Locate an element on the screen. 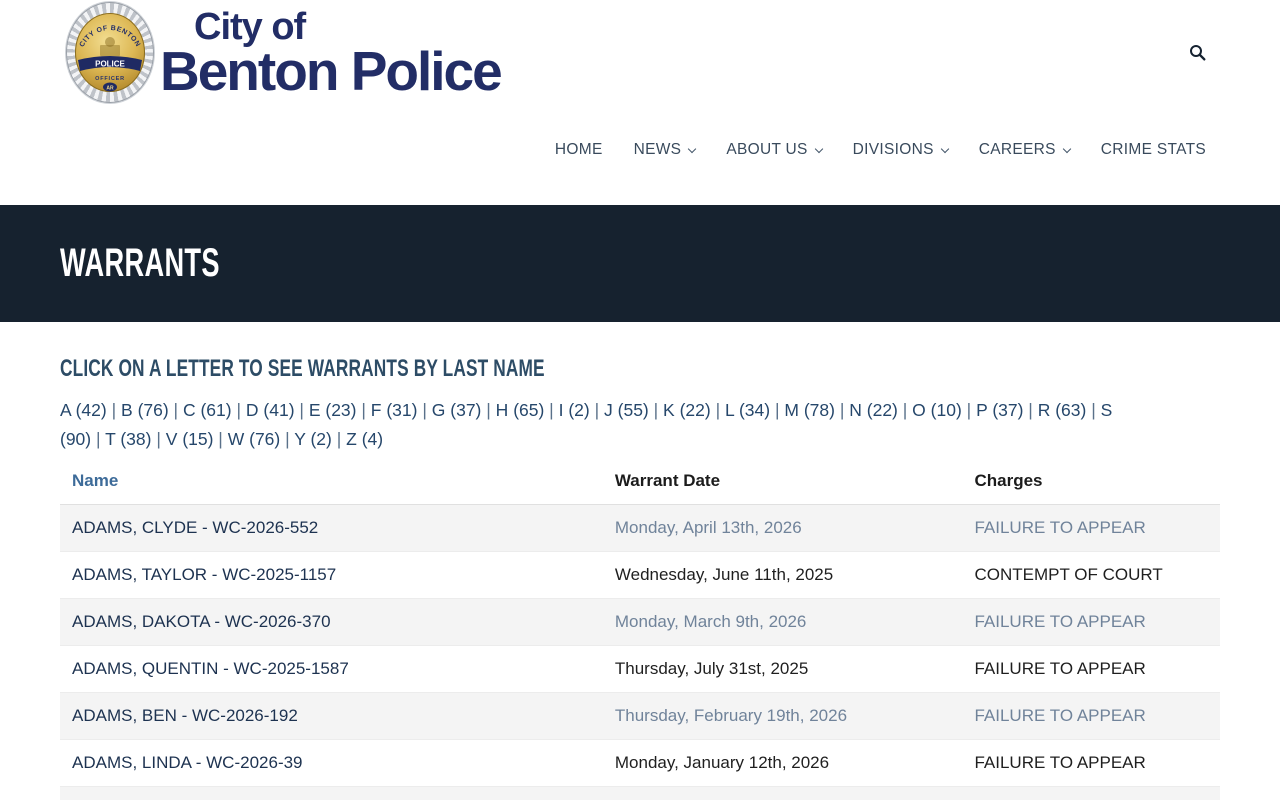 The height and width of the screenshot is (800, 1280). warrant-name-link: ADAMS, TAYLOR - WC-2025-1157 is located at coordinates (204, 574).